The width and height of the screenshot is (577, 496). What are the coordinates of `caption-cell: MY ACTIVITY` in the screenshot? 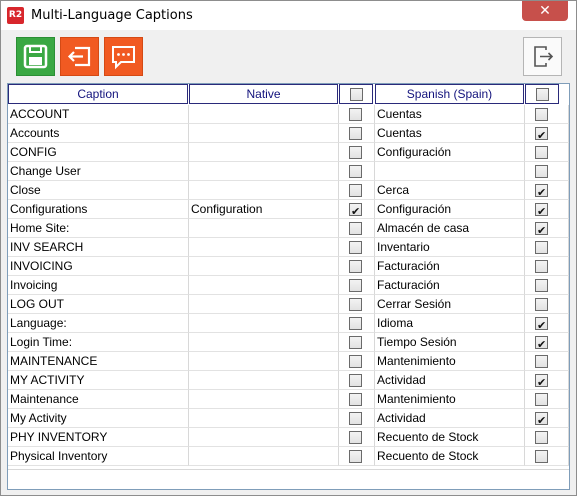 It's located at (98, 380).